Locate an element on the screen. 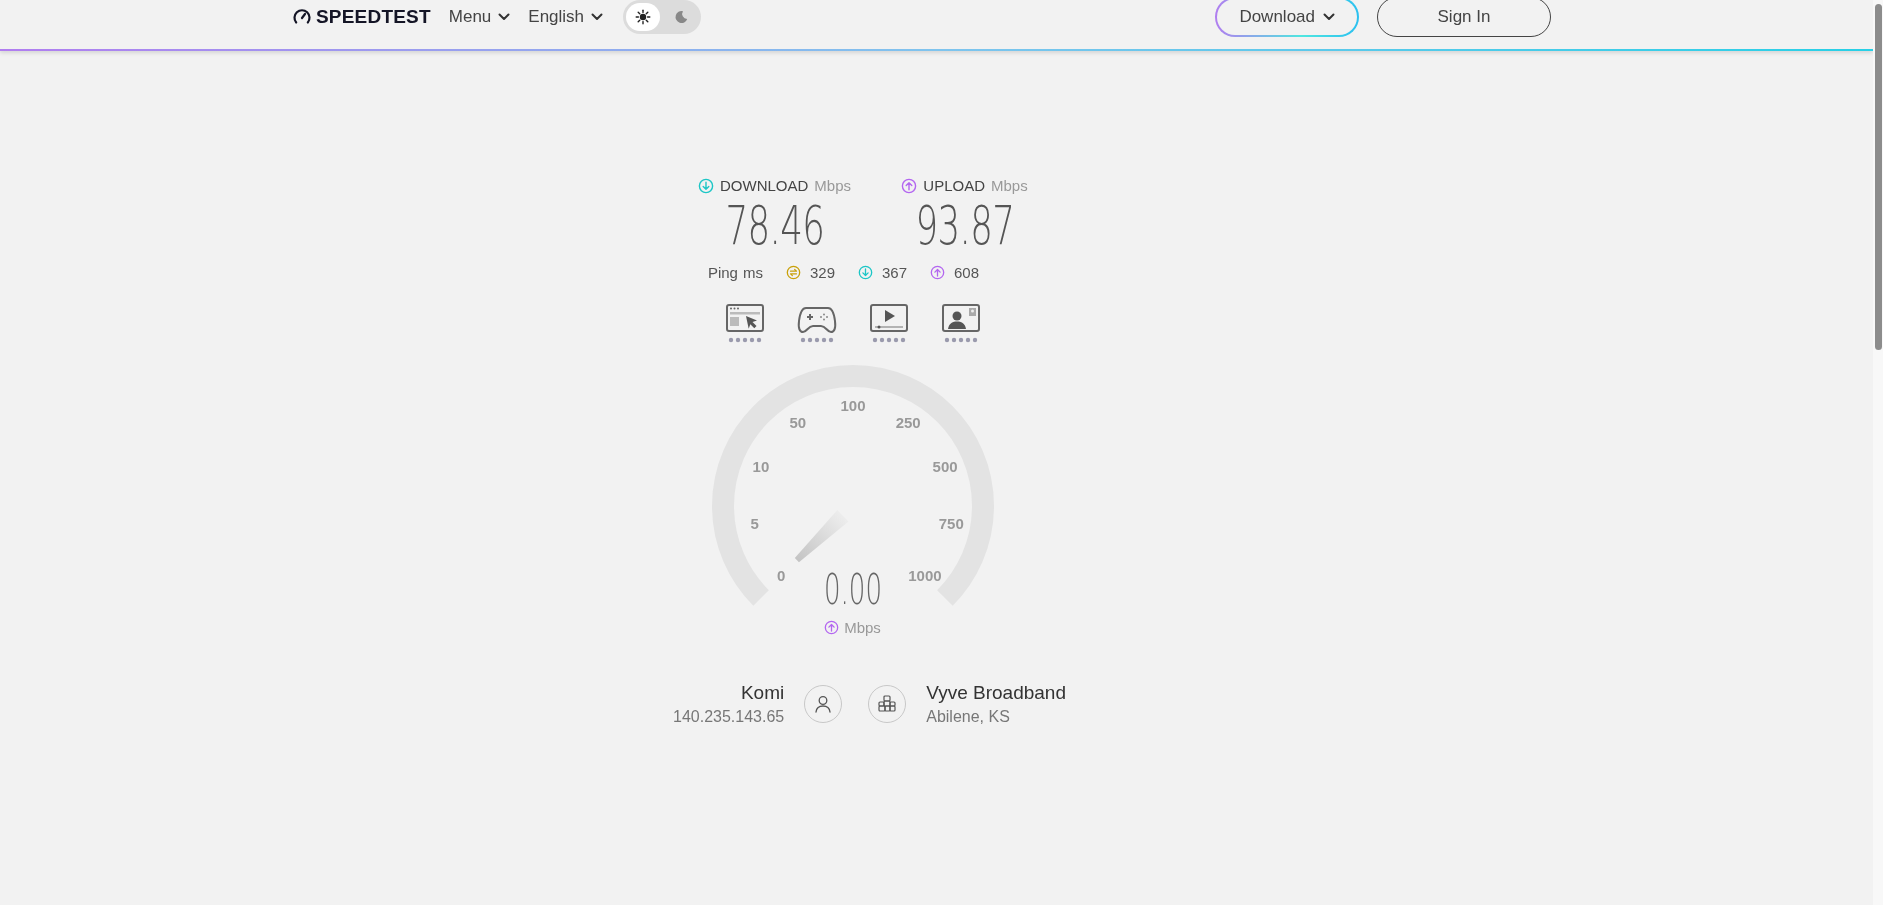 The width and height of the screenshot is (1883, 905). menu-button: Menu is located at coordinates (479, 17).